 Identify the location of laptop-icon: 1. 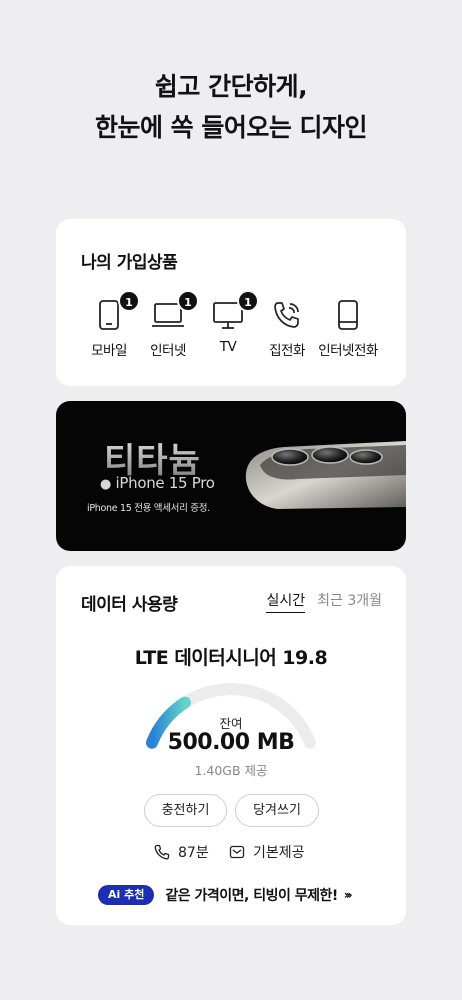
(175, 311).